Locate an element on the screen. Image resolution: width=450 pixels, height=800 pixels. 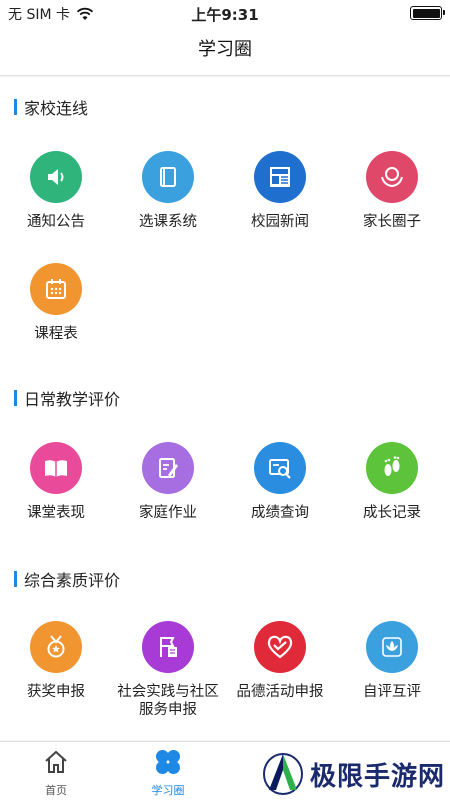
section-header: 家校连线 is located at coordinates (225, 106).